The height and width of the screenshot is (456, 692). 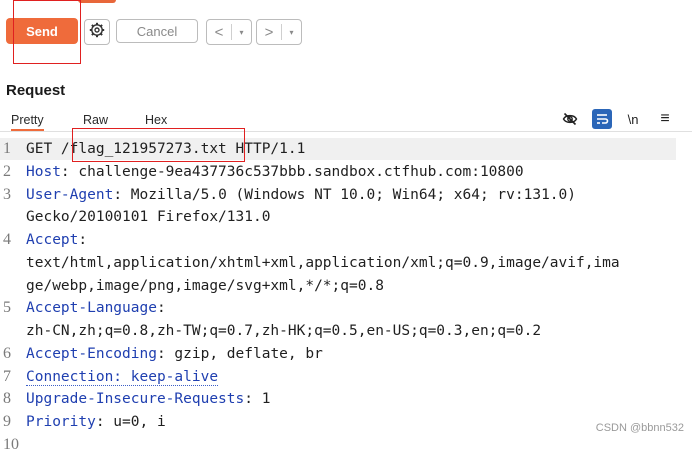 I want to click on gear-icon, so click(x=97, y=32).